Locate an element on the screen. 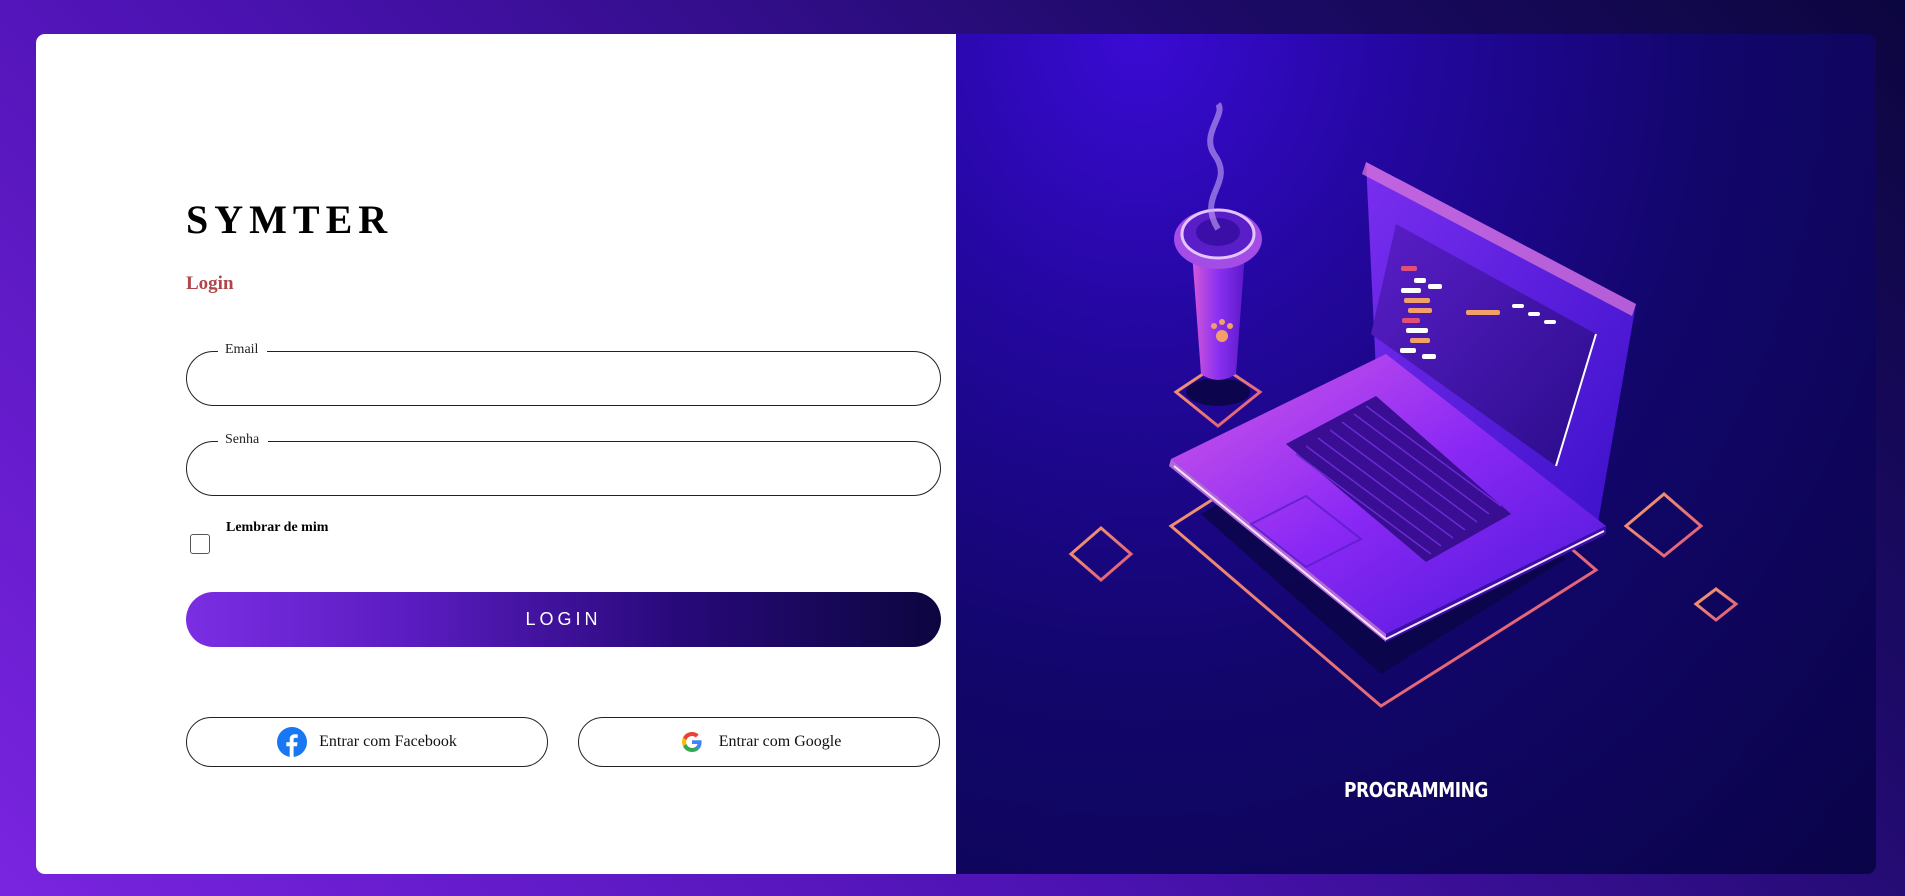 The image size is (1905, 896). remember-me-checkbox is located at coordinates (200, 544).